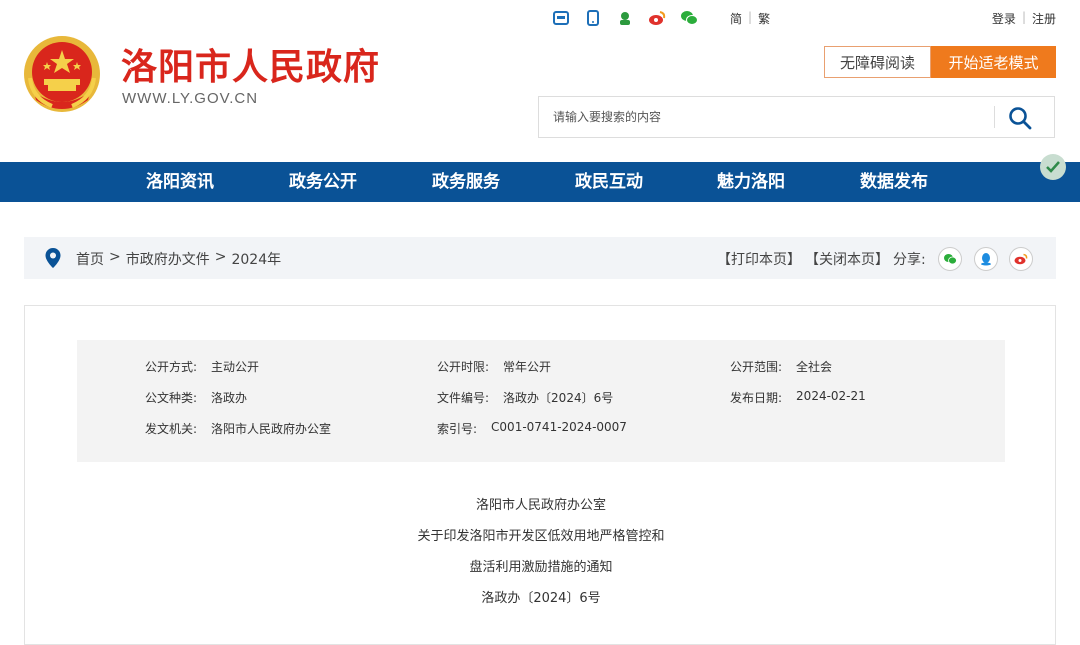 The width and height of the screenshot is (1080, 645). I want to click on lang-traditional: 繁, so click(764, 18).